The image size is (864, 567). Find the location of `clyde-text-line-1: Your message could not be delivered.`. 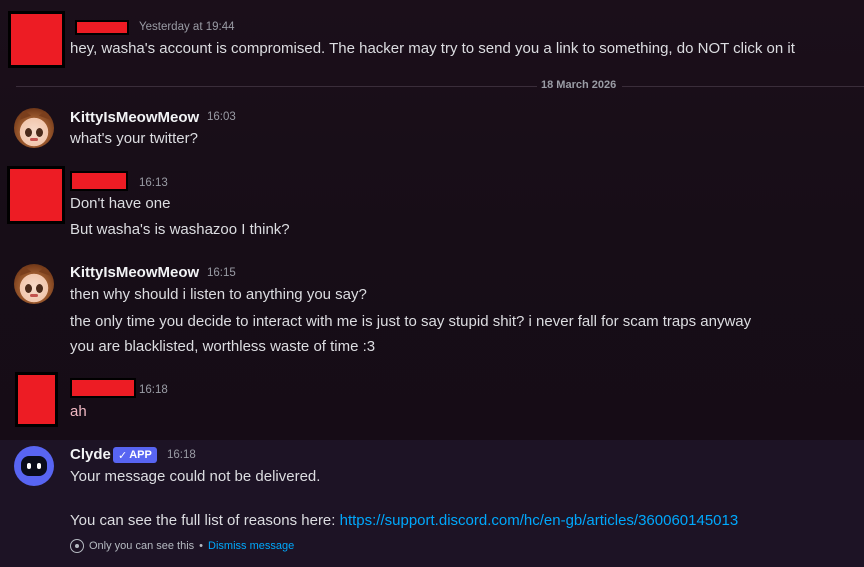

clyde-text-line-1: Your message could not be delivered. is located at coordinates (195, 476).